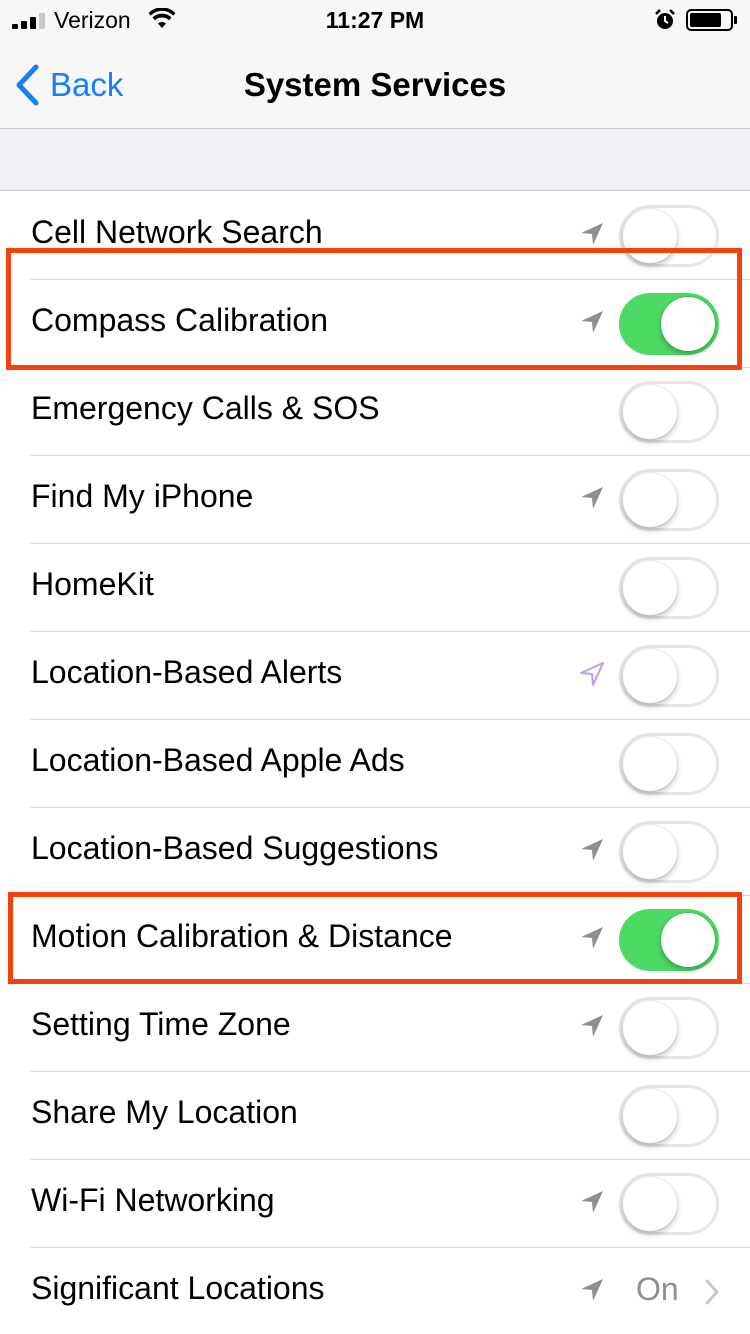 The height and width of the screenshot is (1334, 750). Describe the element at coordinates (375, 236) in the screenshot. I see `settings-row-cell-network-search: Cell Network Search` at that location.